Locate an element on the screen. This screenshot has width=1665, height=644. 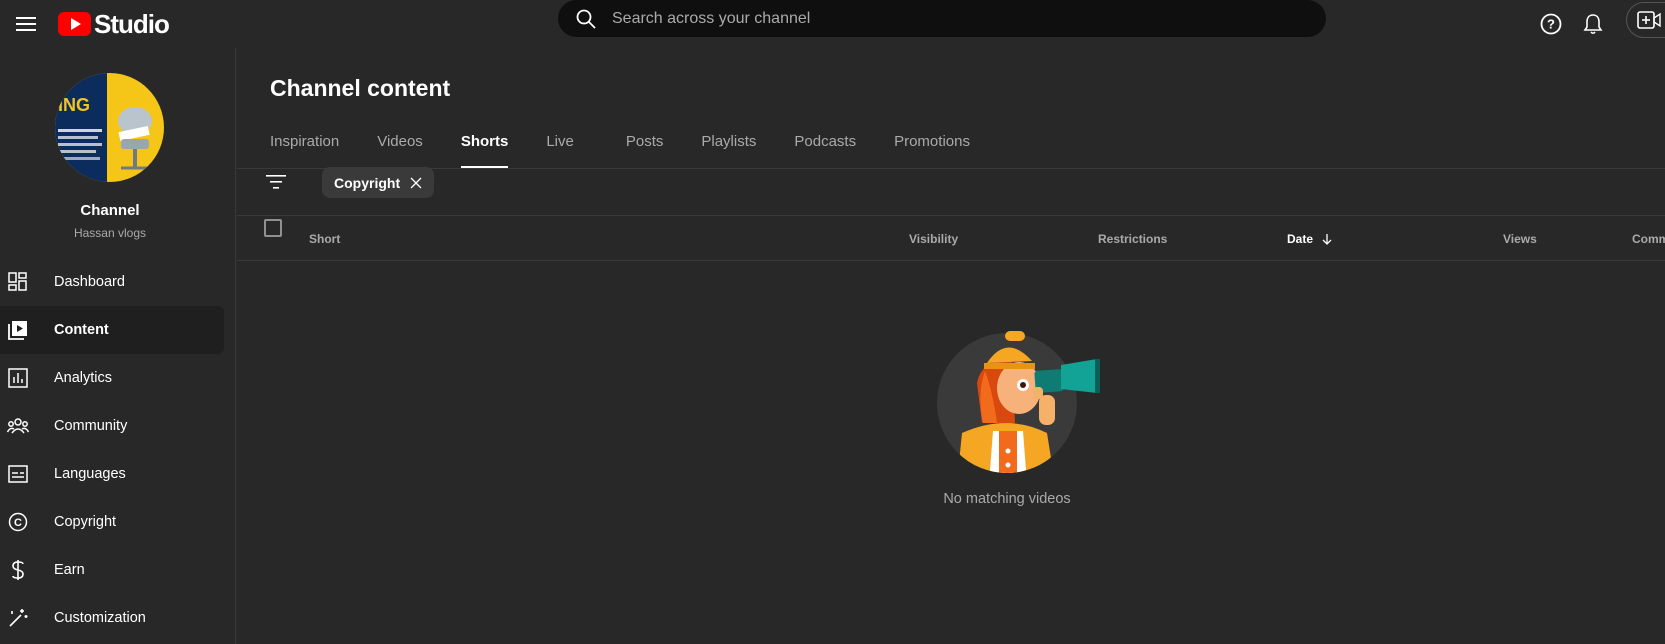
filter-chip-copyright: Copyright is located at coordinates (378, 182).